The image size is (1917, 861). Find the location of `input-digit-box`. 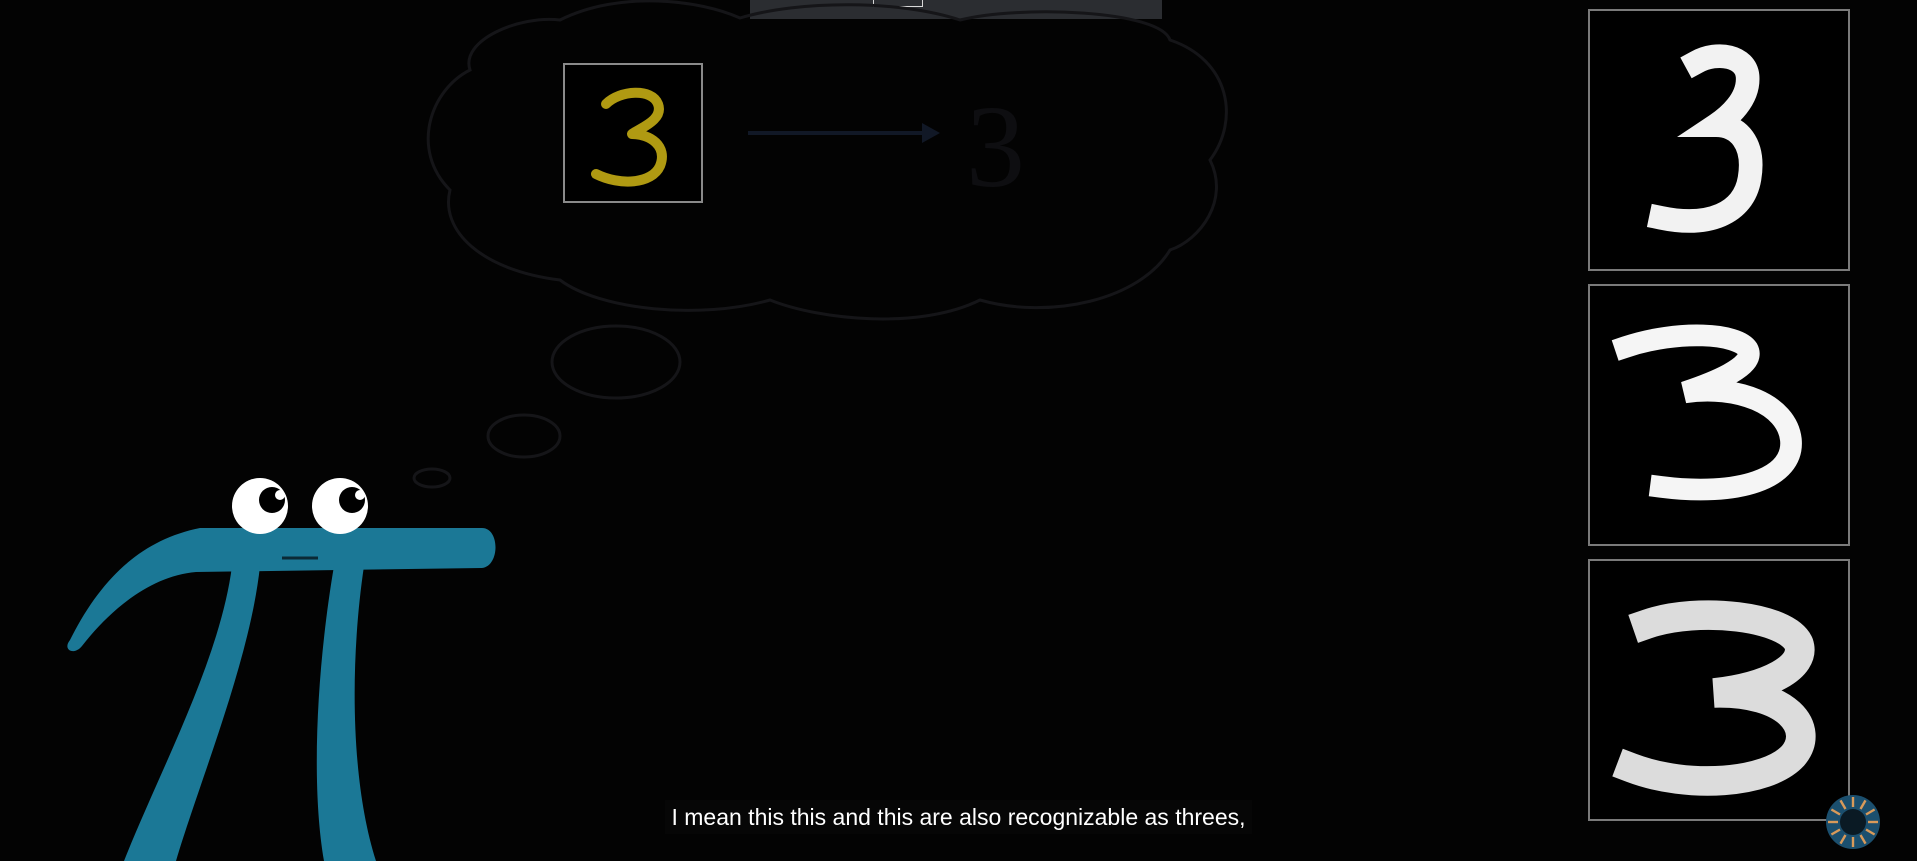

input-digit-box is located at coordinates (633, 133).